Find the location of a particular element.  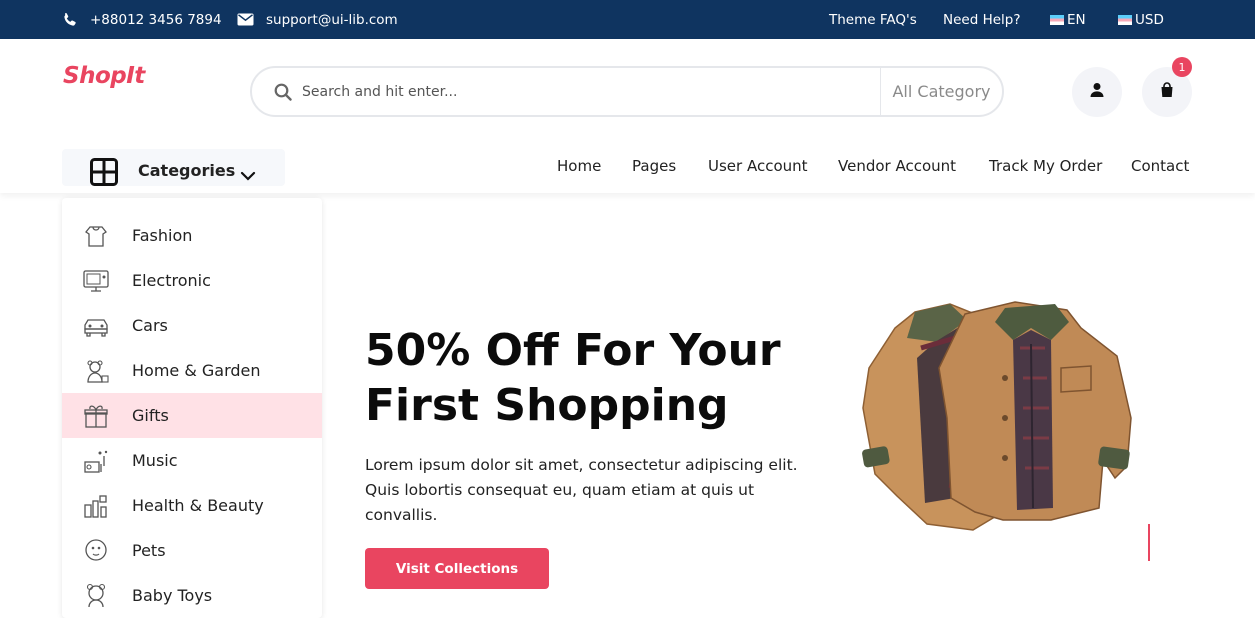

baby-toys-icon is located at coordinates (96, 596).